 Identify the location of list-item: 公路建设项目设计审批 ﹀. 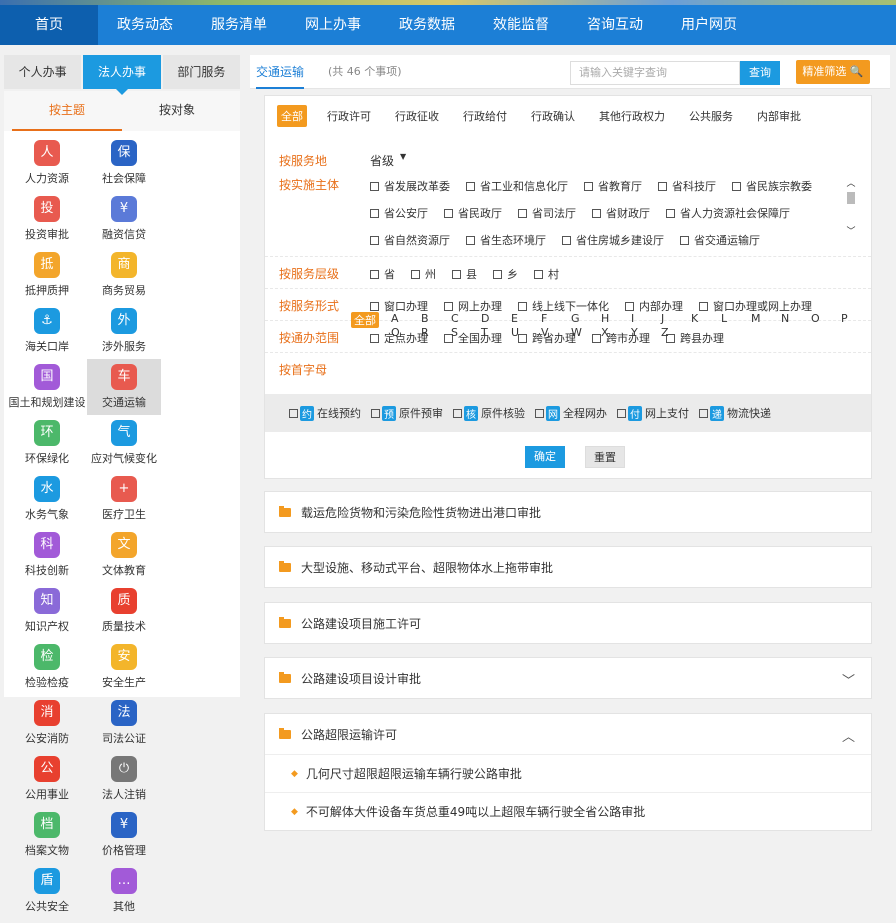
(568, 678).